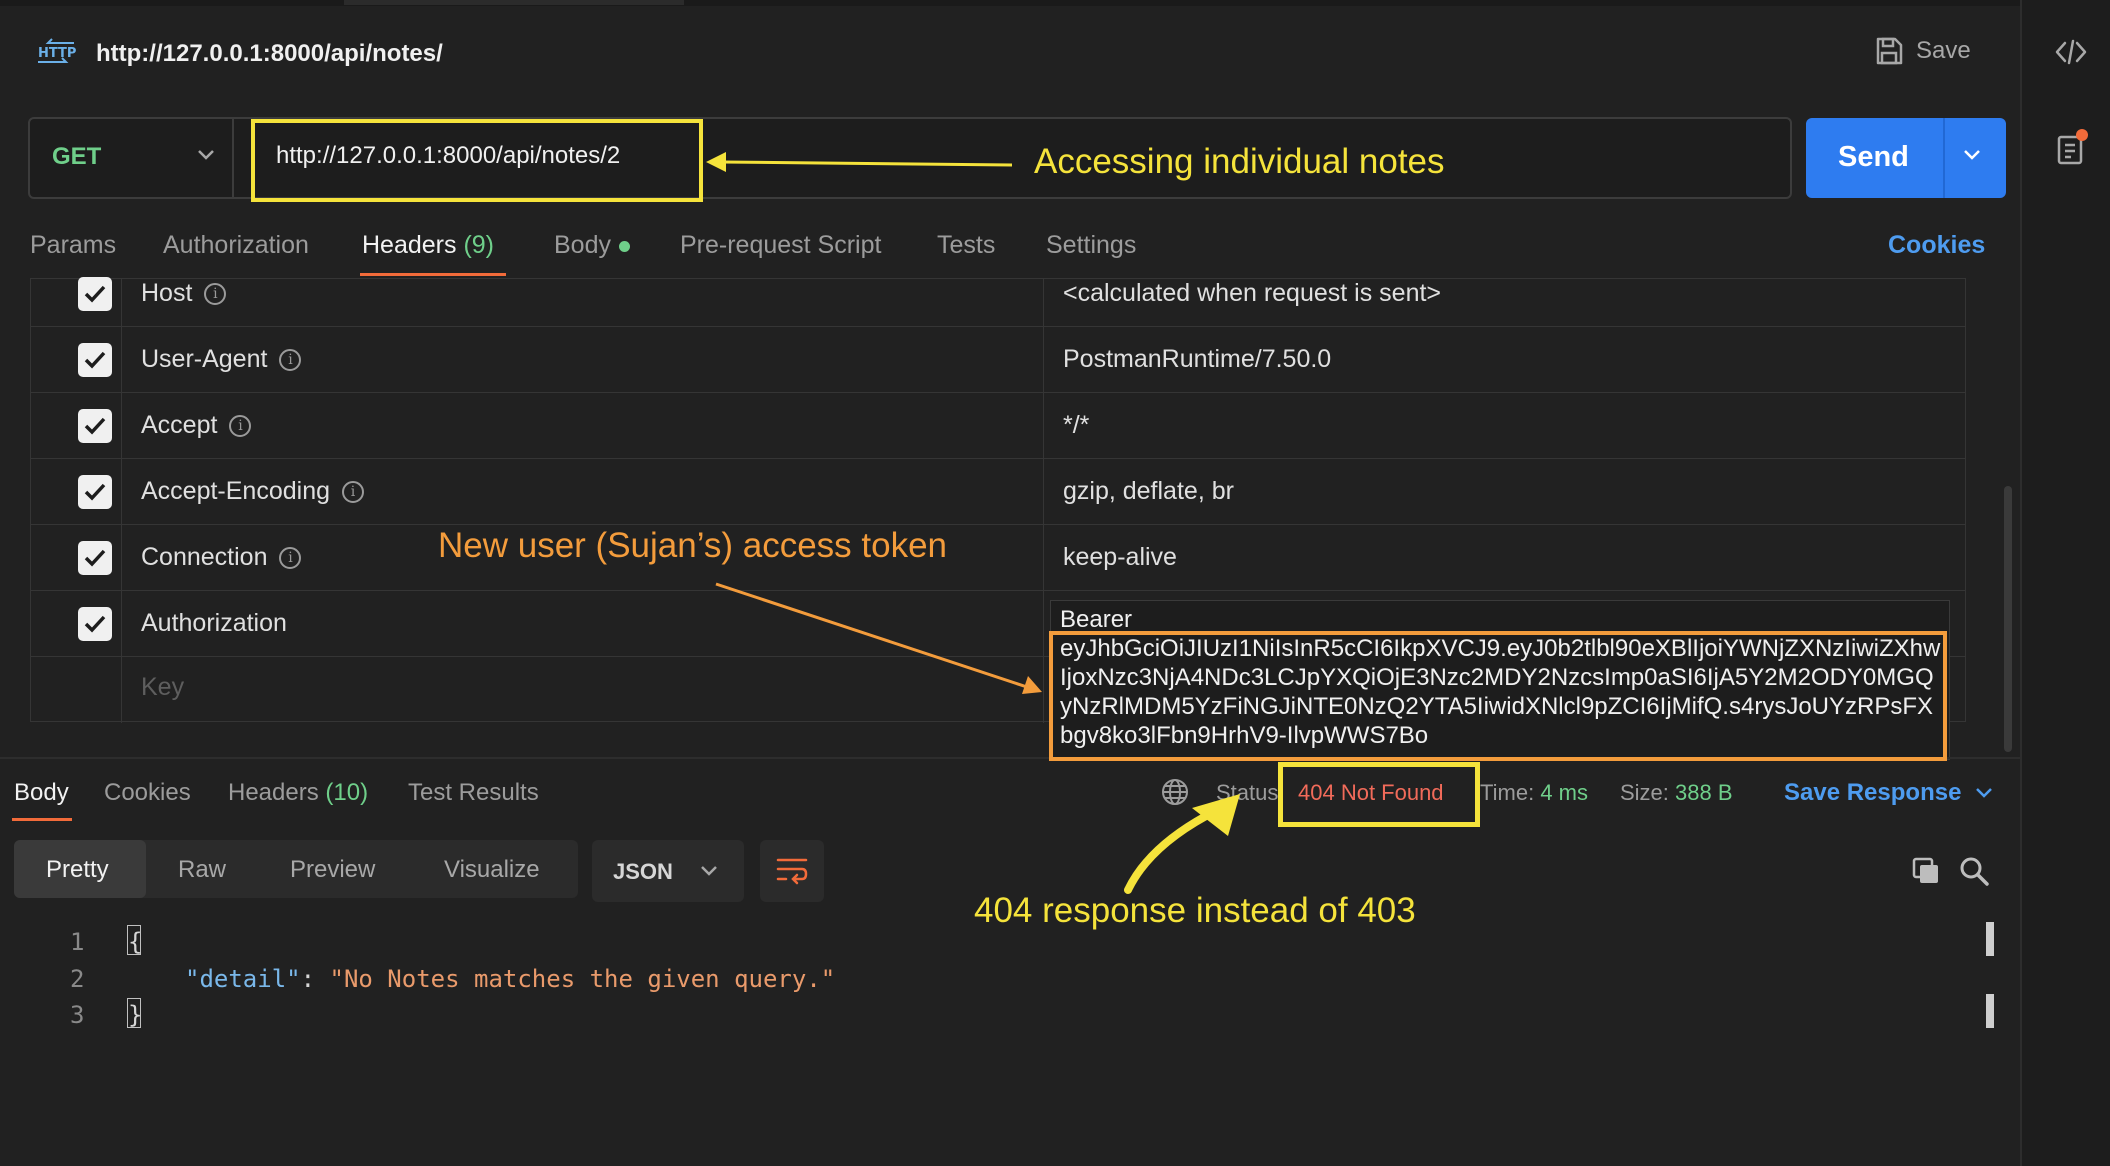  What do you see at coordinates (1888, 793) in the screenshot?
I see `save-response-button: Save Response` at bounding box center [1888, 793].